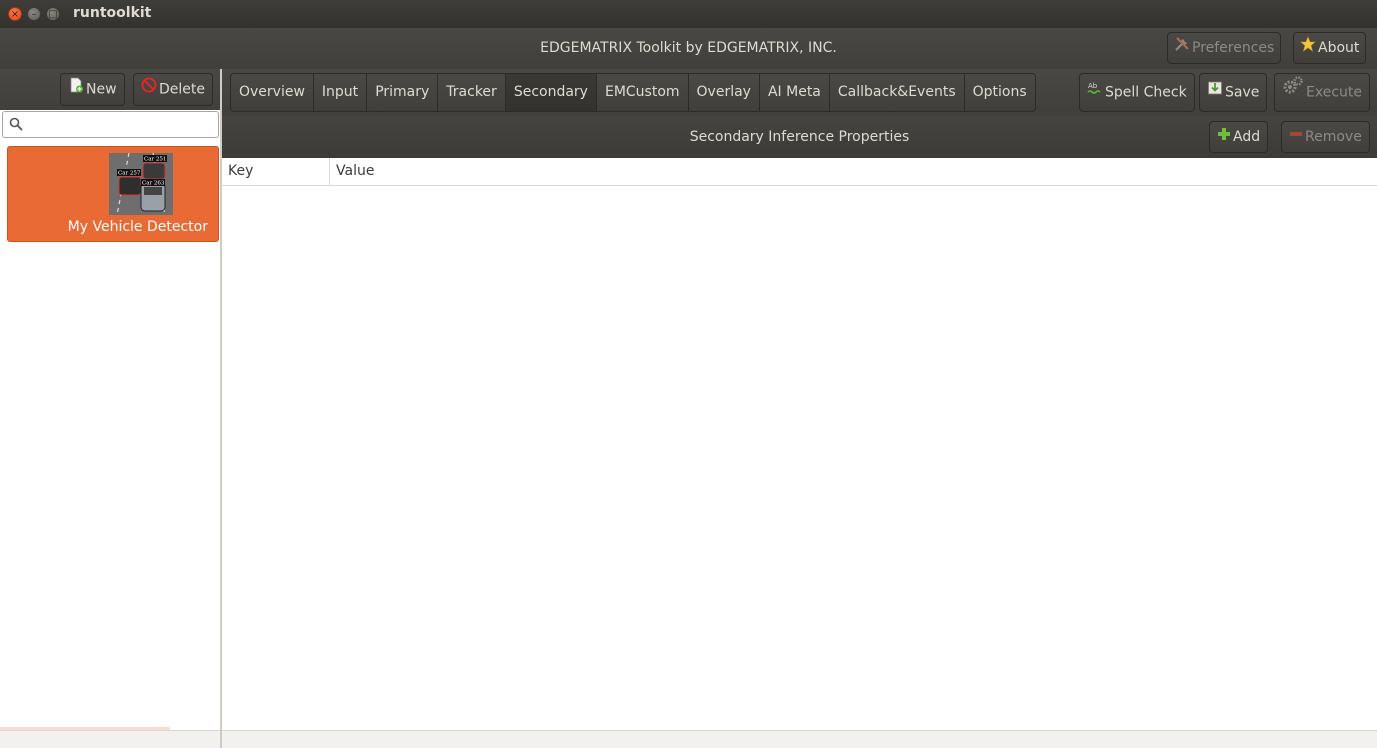  I want to click on remove-button: Remove, so click(1325, 137).